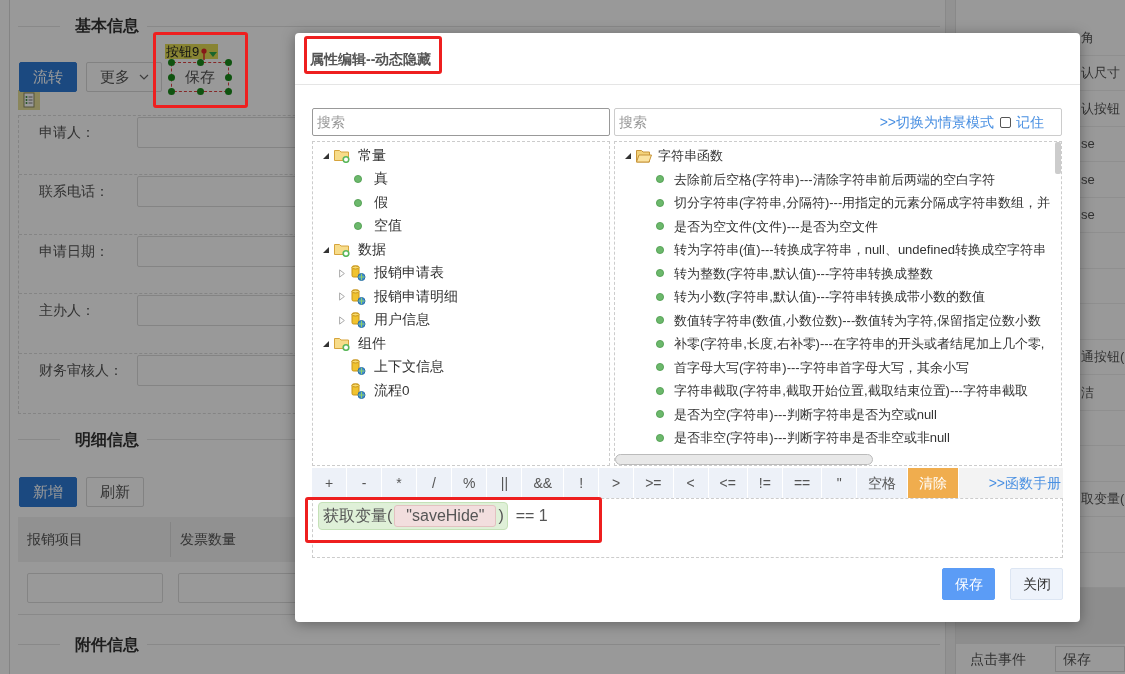 This screenshot has height=674, width=1125. Describe the element at coordinates (376, 226) in the screenshot. I see `tree-item: 空值` at that location.